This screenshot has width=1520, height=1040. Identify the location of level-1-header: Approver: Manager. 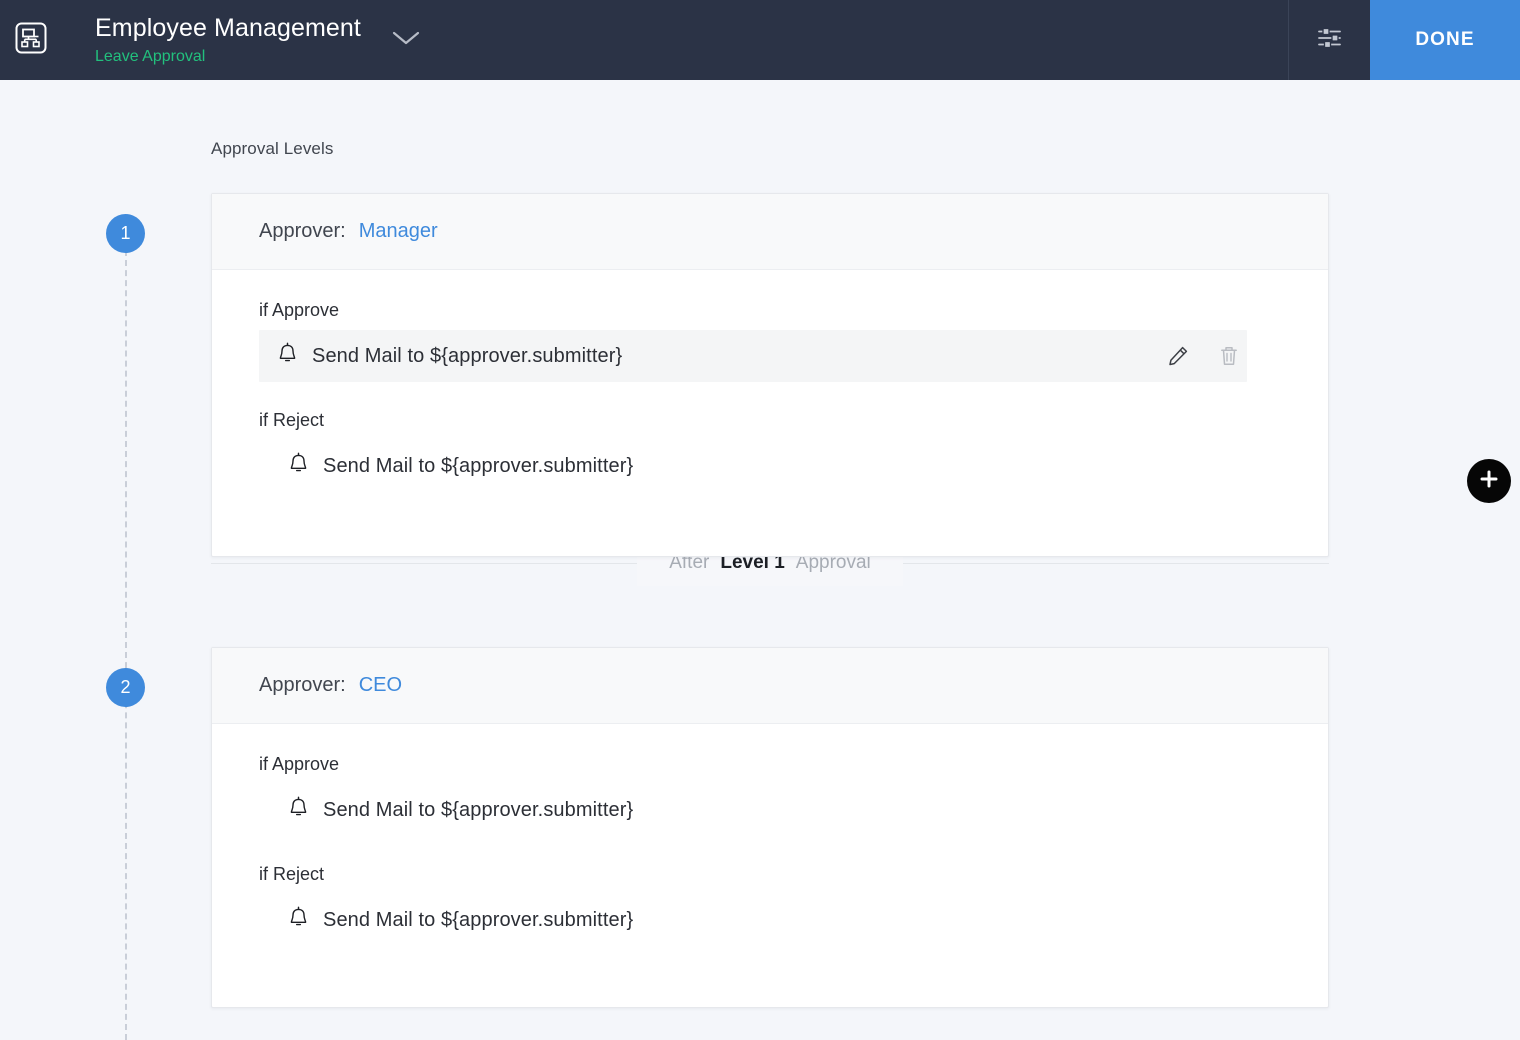
(770, 232).